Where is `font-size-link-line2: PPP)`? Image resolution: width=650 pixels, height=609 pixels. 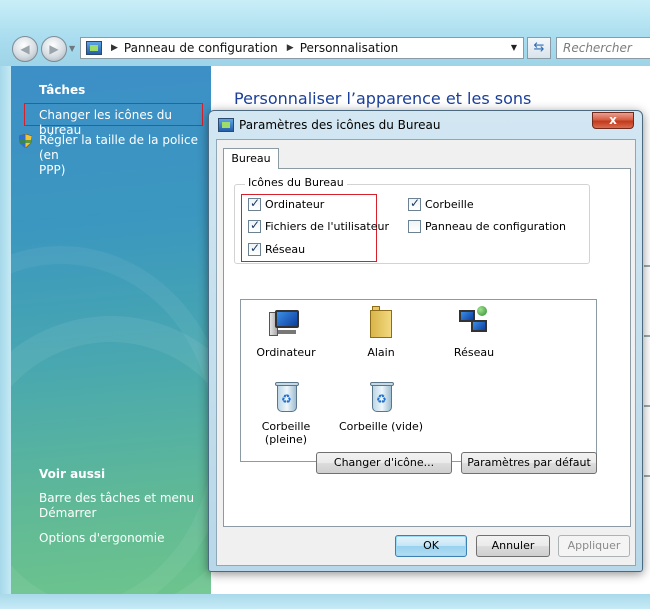 font-size-link-line2: PPP) is located at coordinates (52, 170).